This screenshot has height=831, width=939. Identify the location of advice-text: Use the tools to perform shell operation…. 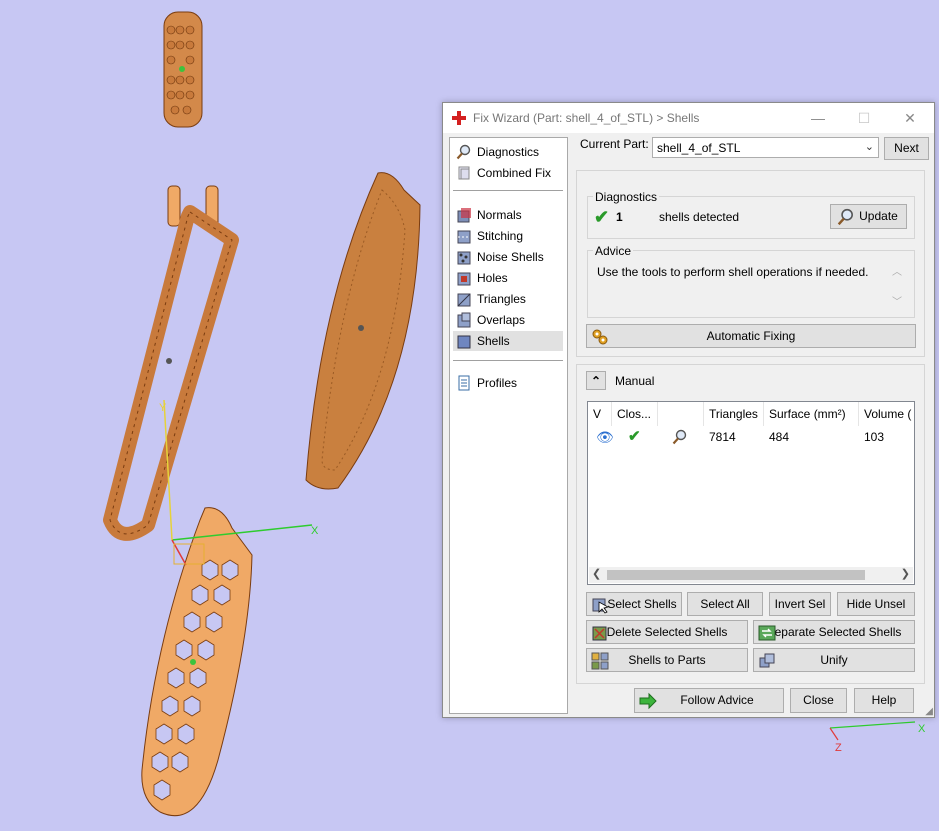
(733, 272).